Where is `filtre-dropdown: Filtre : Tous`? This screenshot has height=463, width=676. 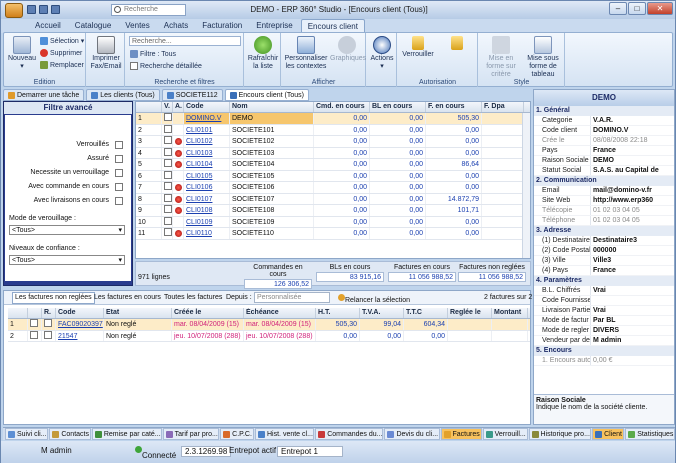
filtre-dropdown: Filtre : Tous is located at coordinates (153, 54).